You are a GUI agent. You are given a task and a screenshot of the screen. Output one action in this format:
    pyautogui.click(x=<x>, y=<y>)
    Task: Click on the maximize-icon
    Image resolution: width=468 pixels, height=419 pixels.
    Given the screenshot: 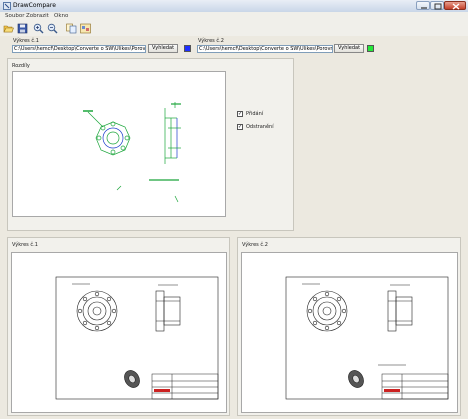 What is the action you would take?
    pyautogui.click(x=438, y=6)
    